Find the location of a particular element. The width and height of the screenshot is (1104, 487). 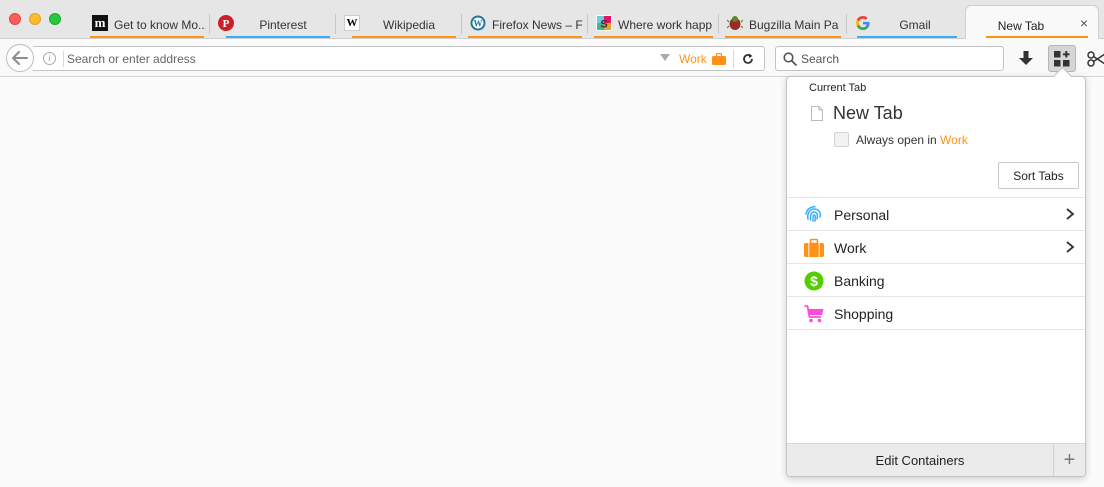

m-logo-icon: m is located at coordinates (100, 23).